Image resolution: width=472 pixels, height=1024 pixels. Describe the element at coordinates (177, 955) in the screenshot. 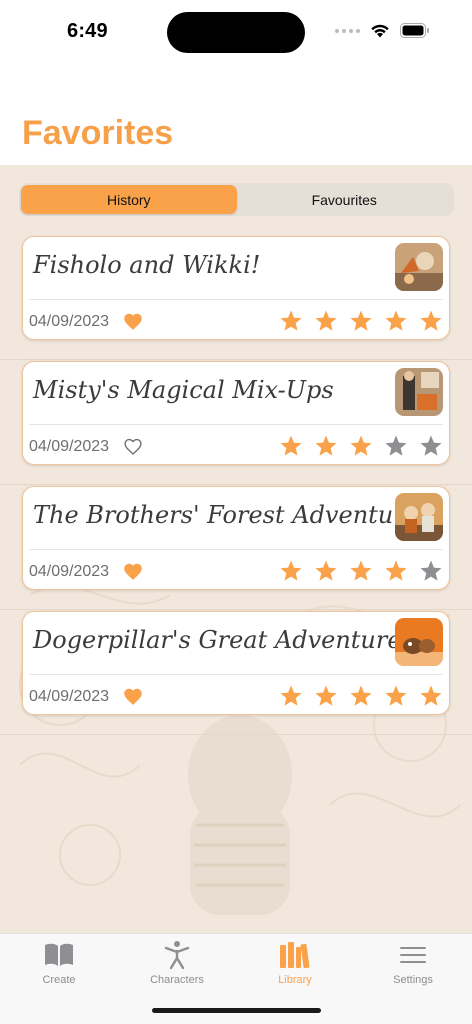

I see `person-icon` at that location.